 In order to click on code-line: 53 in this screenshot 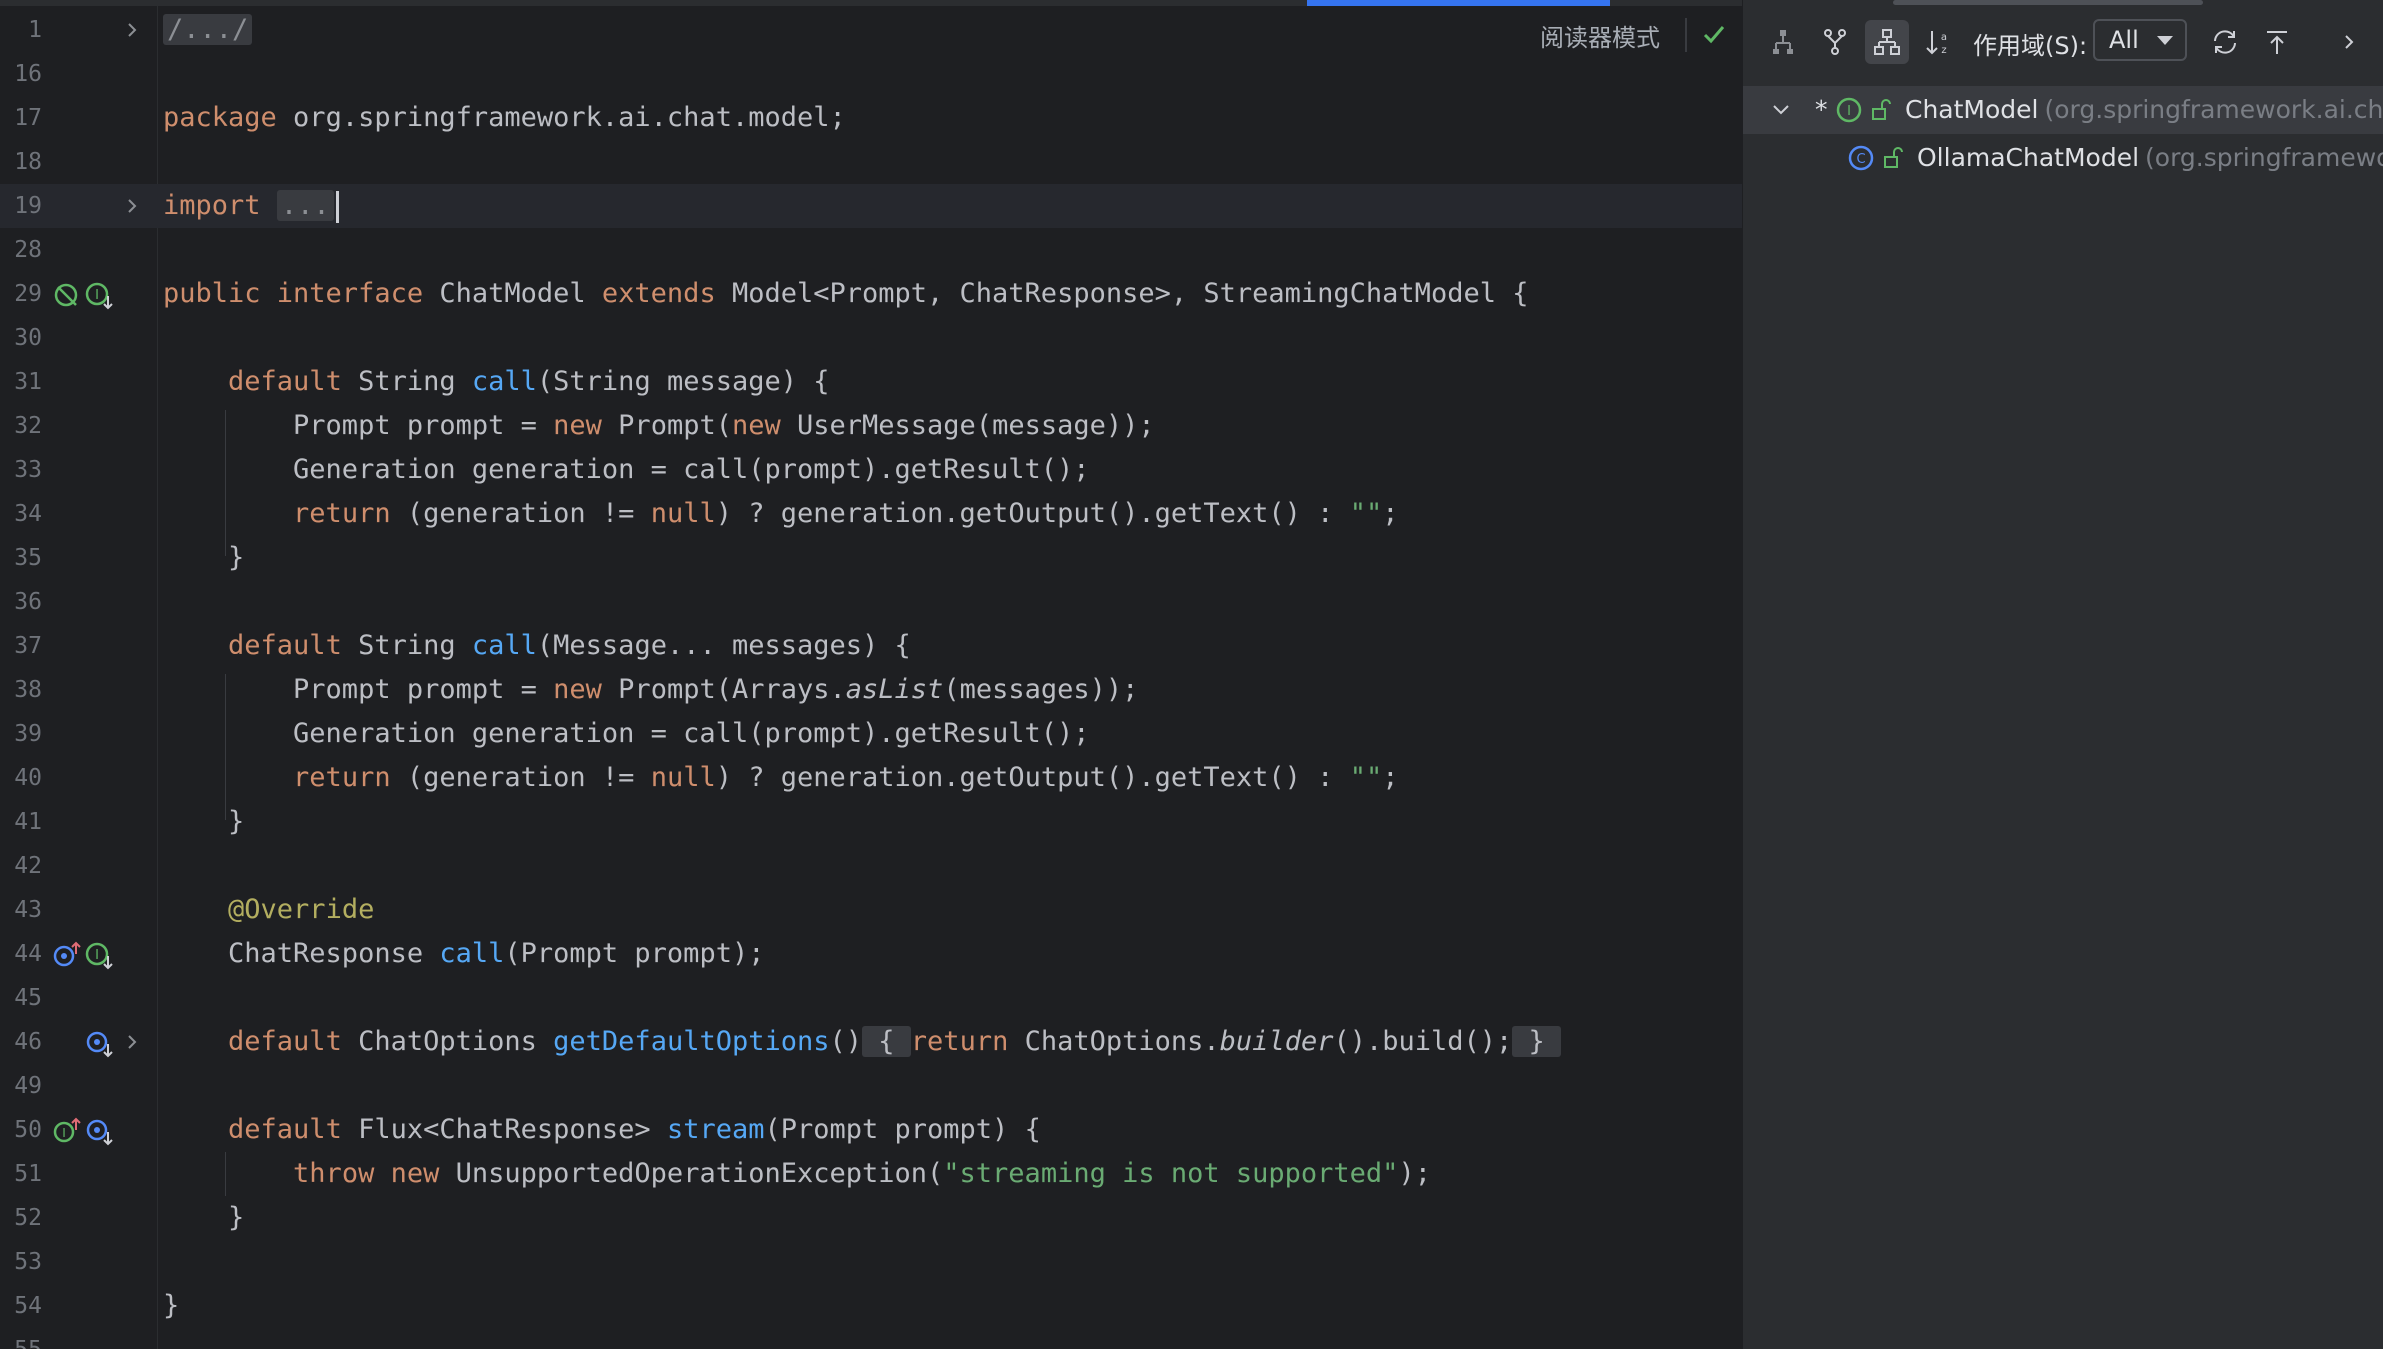, I will do `click(871, 1262)`.